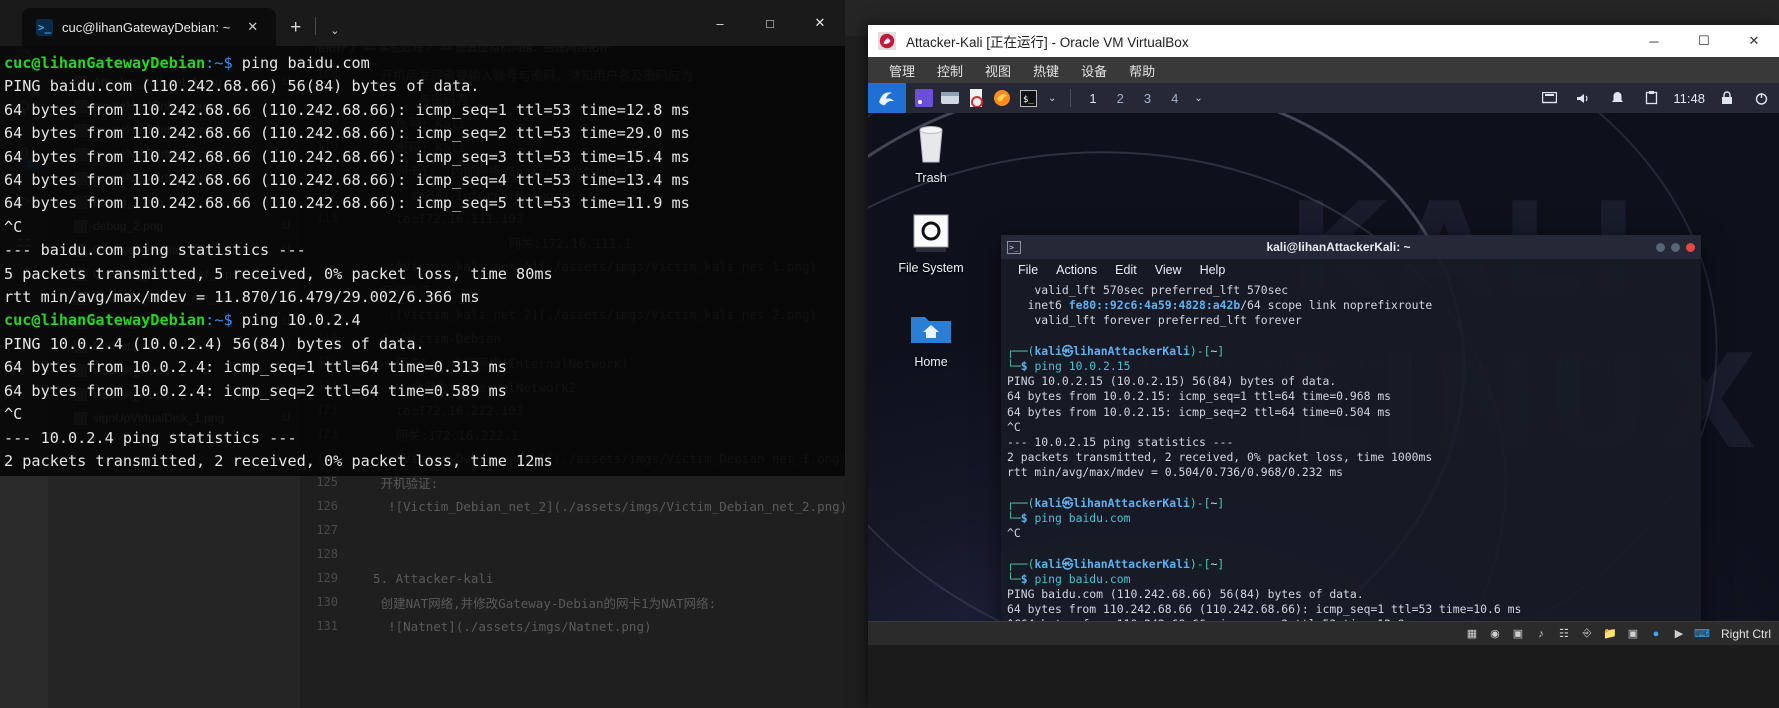 The width and height of the screenshot is (1779, 708). I want to click on new-tab-button: +, so click(295, 28).